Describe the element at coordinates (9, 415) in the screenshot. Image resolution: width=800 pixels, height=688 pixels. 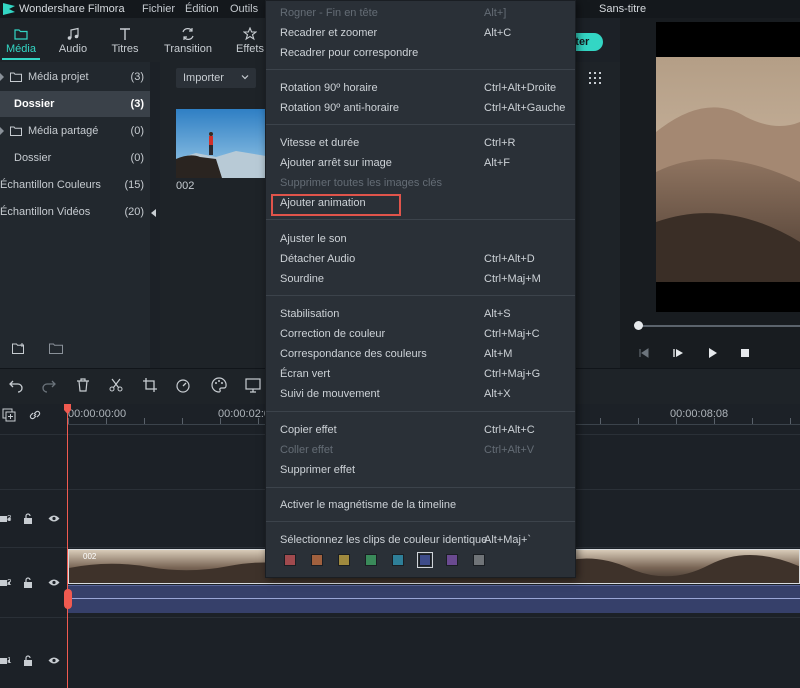
I see `add-track-icon` at that location.